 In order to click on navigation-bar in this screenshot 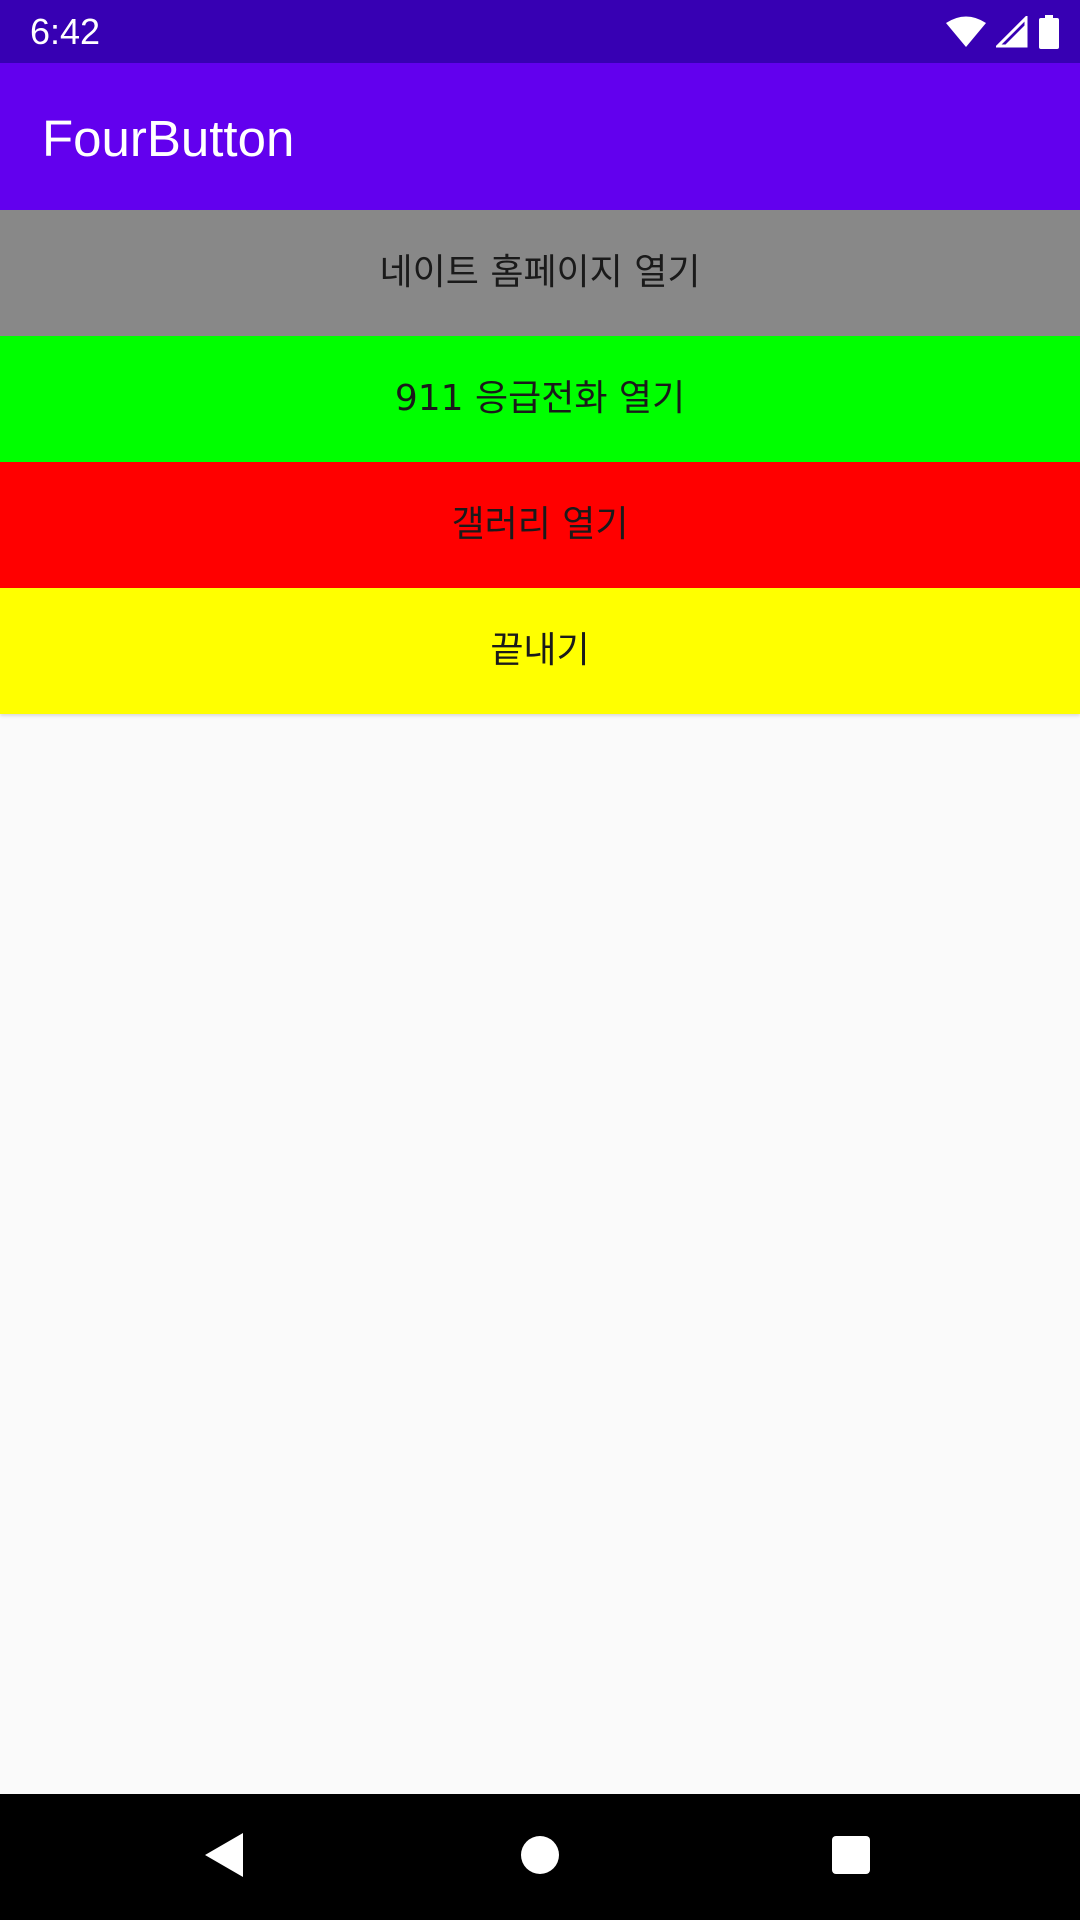, I will do `click(540, 1857)`.